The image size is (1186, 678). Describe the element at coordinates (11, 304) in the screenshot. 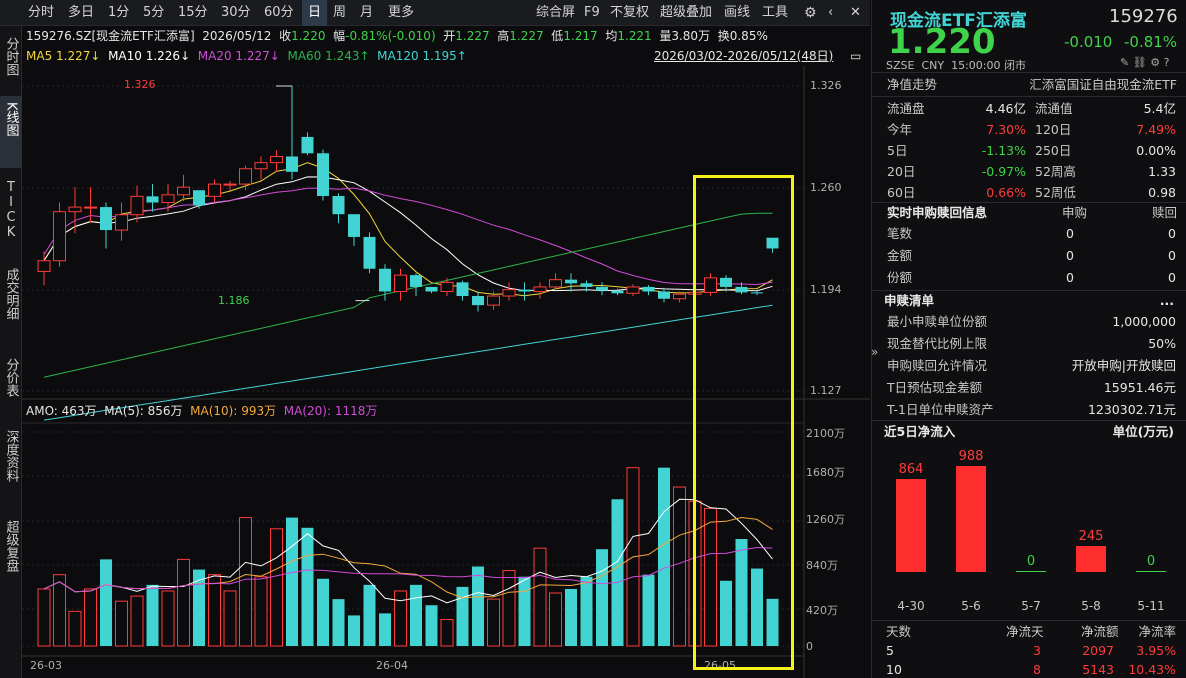

I see `tab-trade-details: 成交明细` at that location.